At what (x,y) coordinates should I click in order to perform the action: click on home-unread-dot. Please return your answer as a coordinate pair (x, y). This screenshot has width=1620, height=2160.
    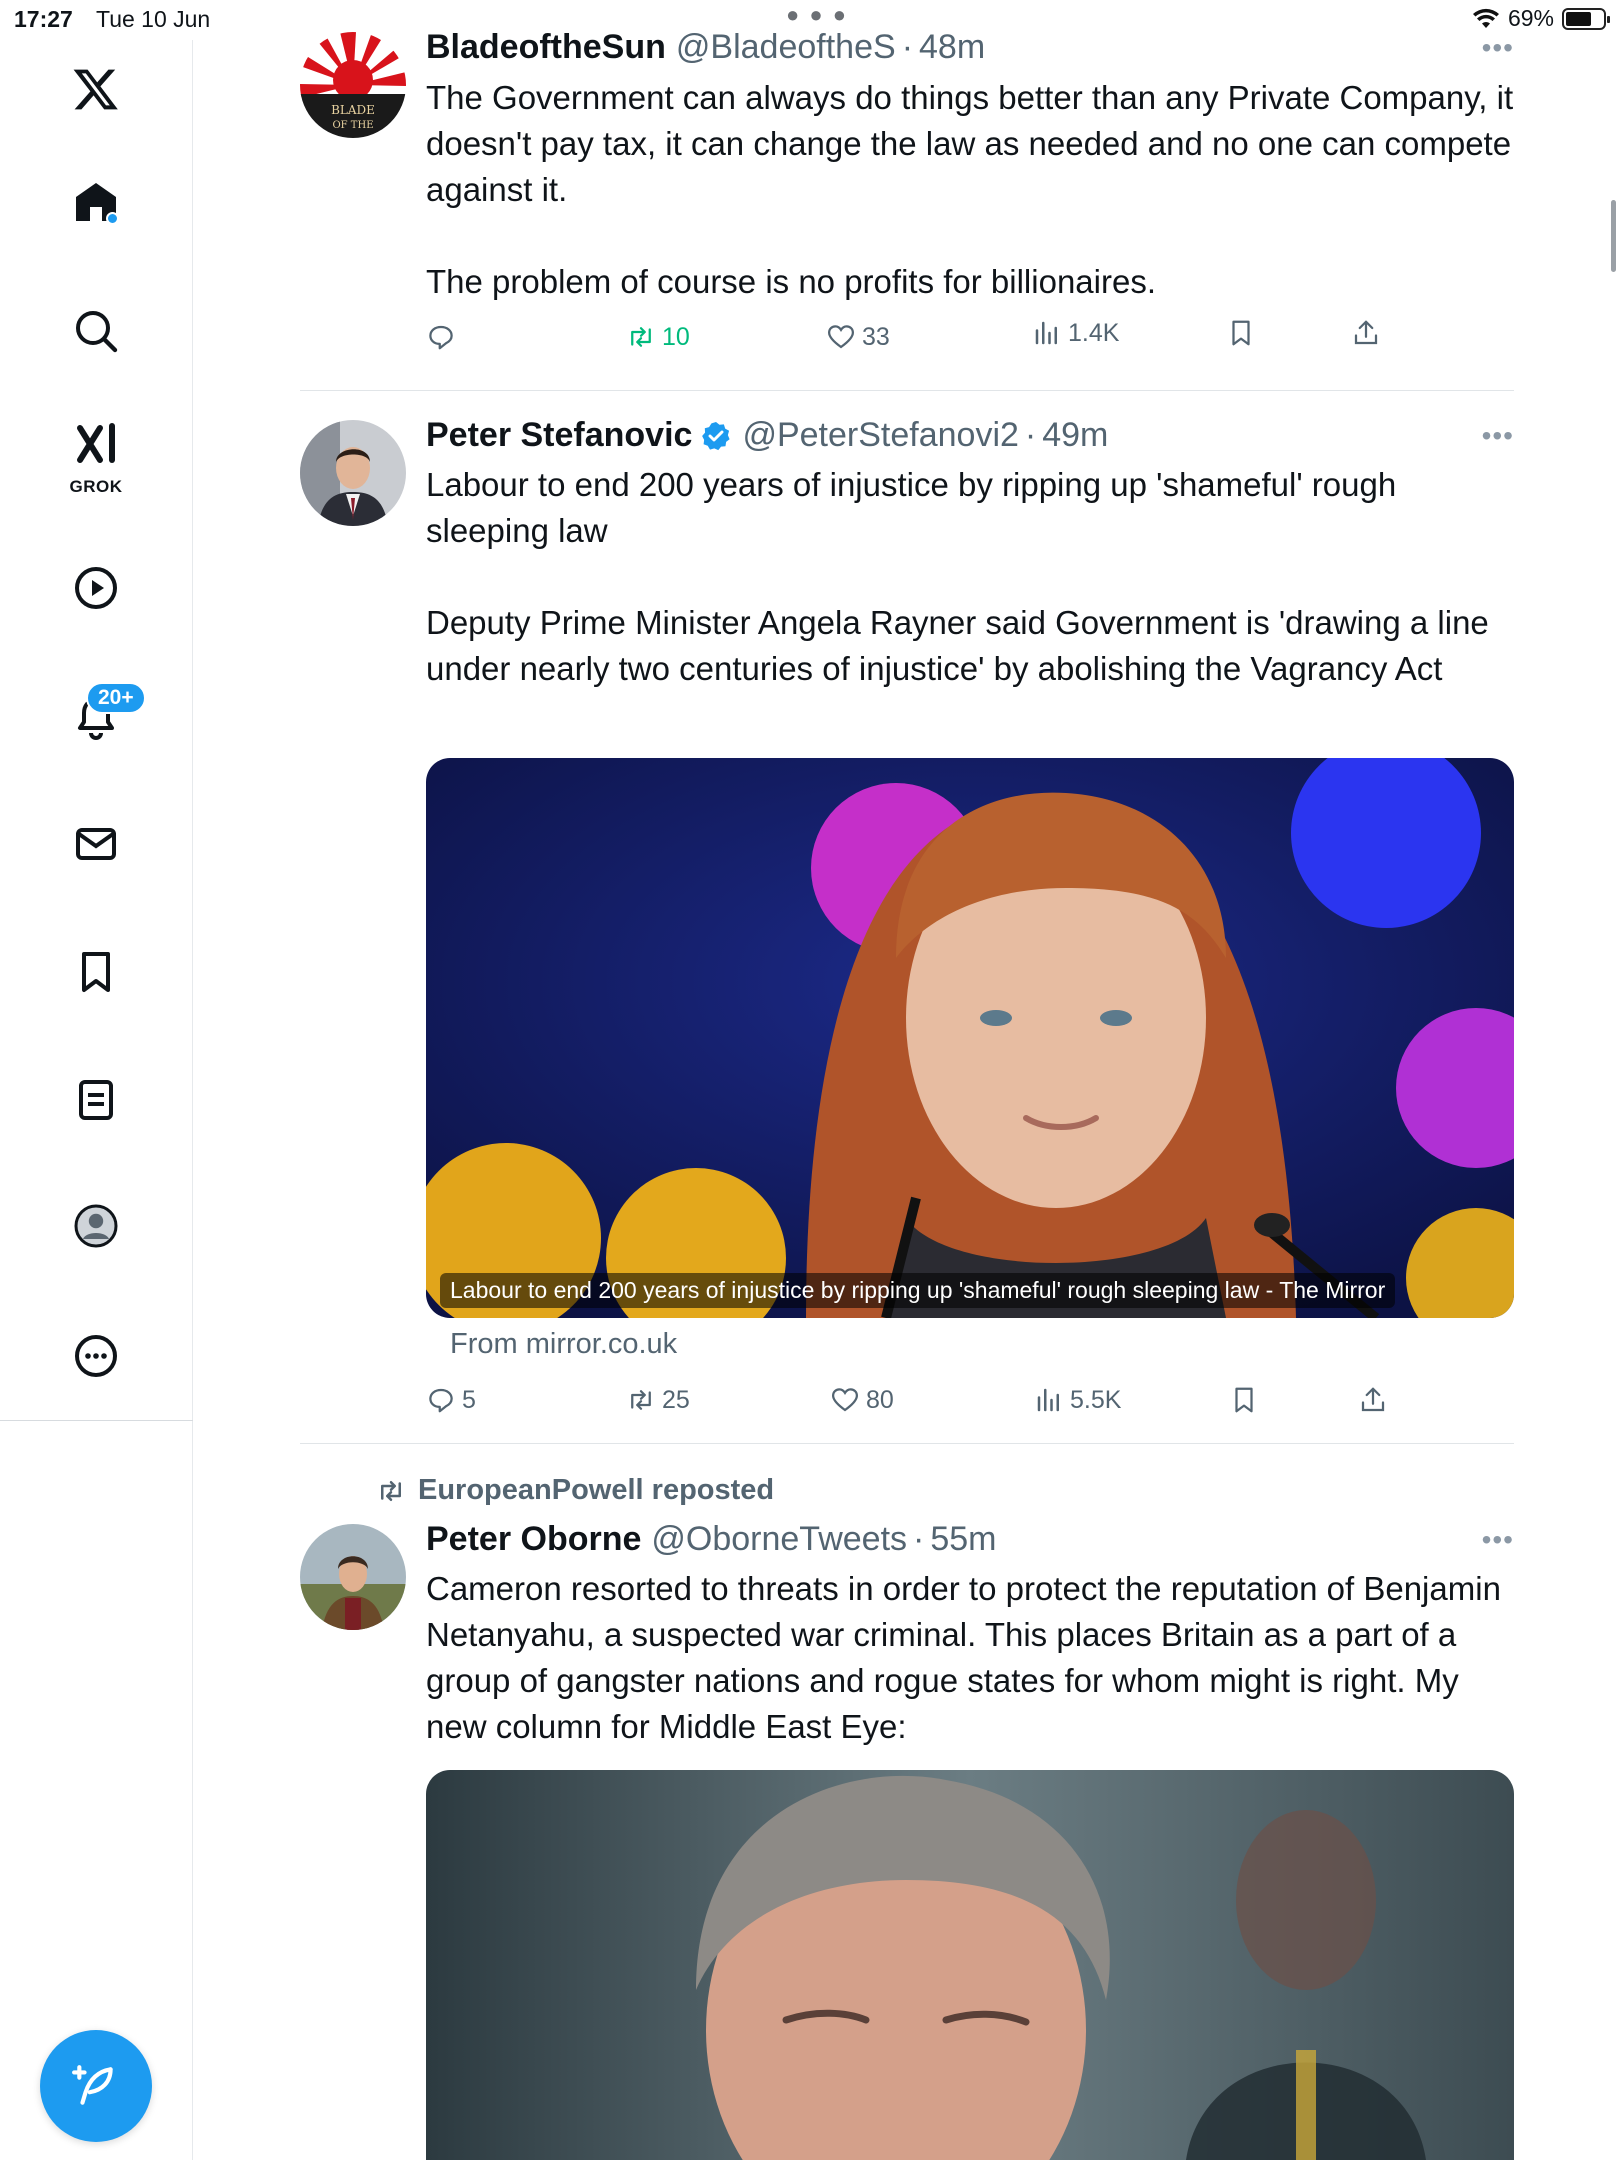
    Looking at the image, I should click on (112, 218).